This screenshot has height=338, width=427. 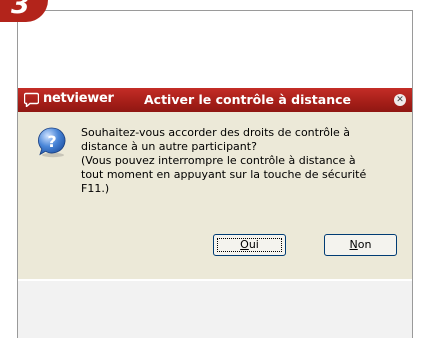 I want to click on message-line: F11.), so click(x=95, y=188).